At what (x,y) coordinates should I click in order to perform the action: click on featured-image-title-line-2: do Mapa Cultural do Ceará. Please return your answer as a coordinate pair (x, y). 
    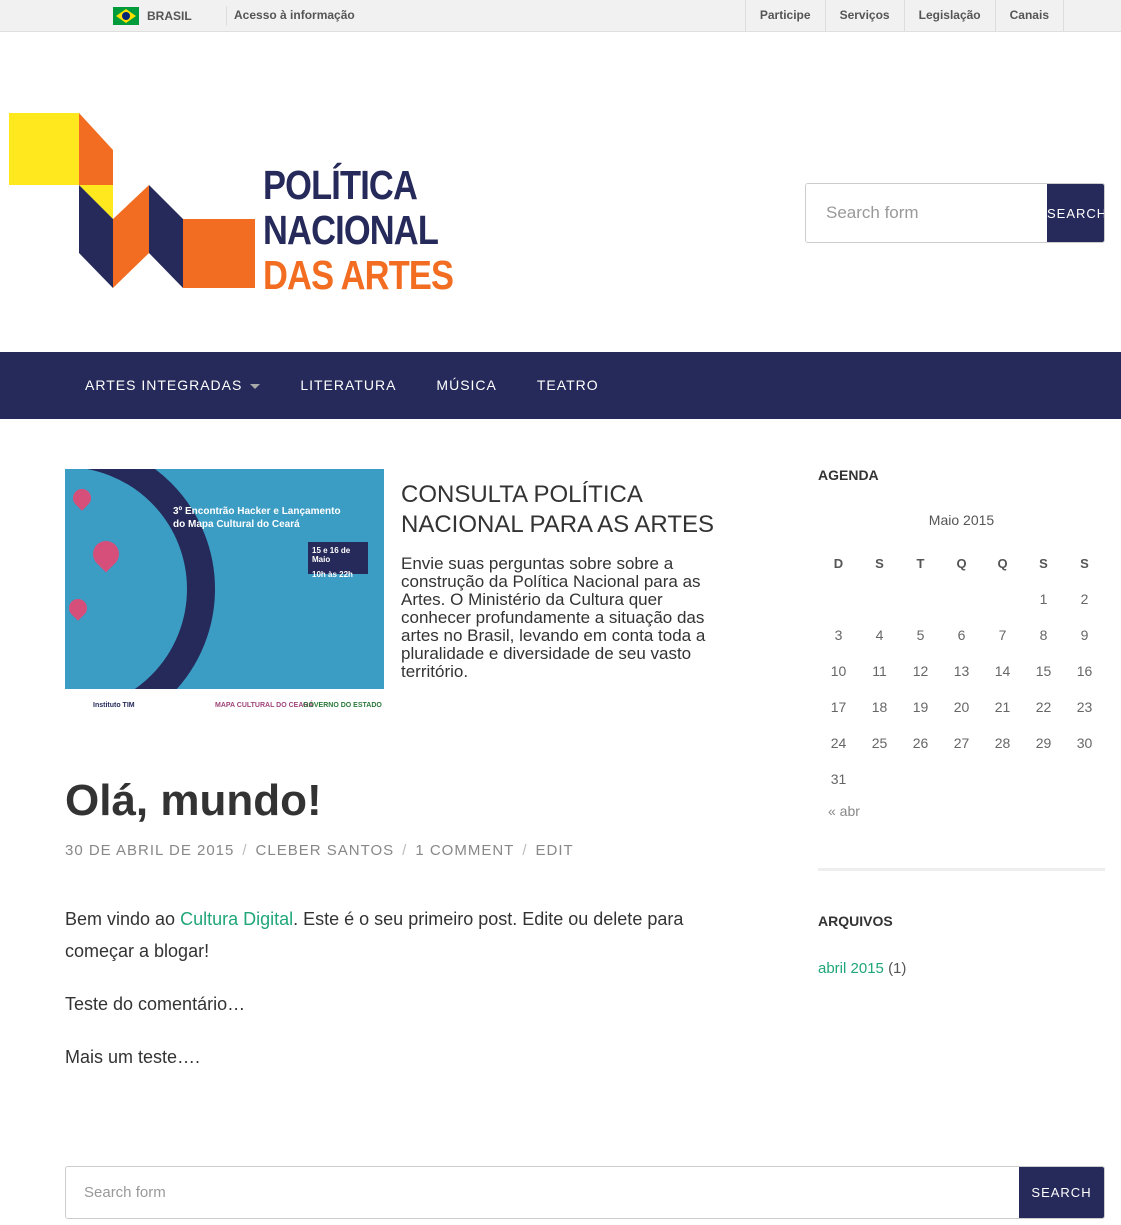
    Looking at the image, I should click on (236, 524).